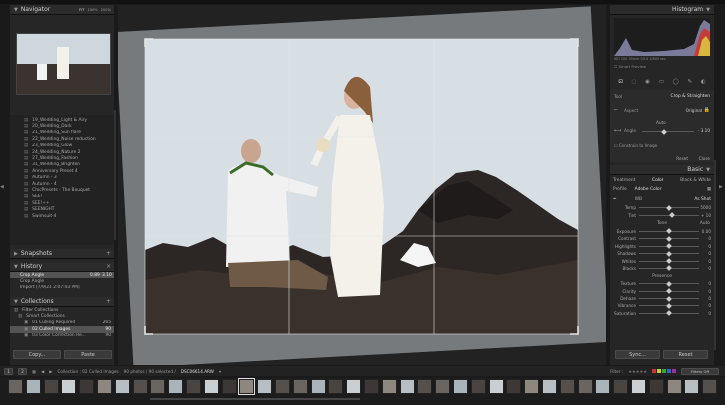 The image size is (725, 405). What do you see at coordinates (115, 175) in the screenshot?
I see `presets-scrollbar` at bounding box center [115, 175].